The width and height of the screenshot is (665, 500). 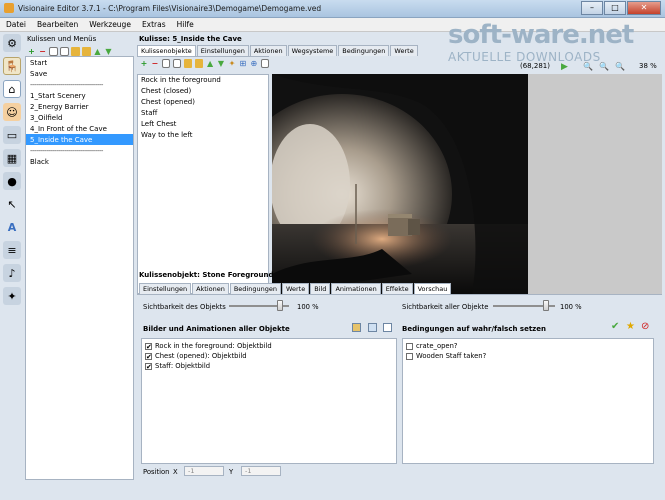 What do you see at coordinates (12, 204) in the screenshot?
I see `cursor-icon: ↖` at bounding box center [12, 204].